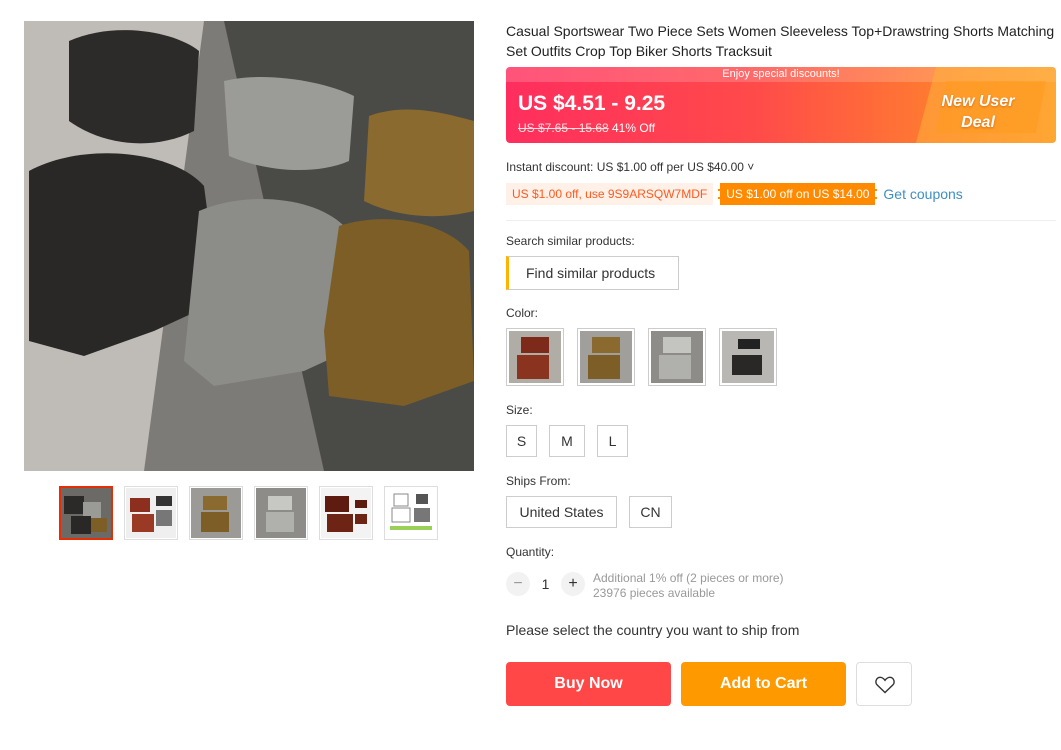 Image resolution: width=1061 pixels, height=750 pixels. Describe the element at coordinates (650, 512) in the screenshot. I see `ships-from-cn: CN` at that location.